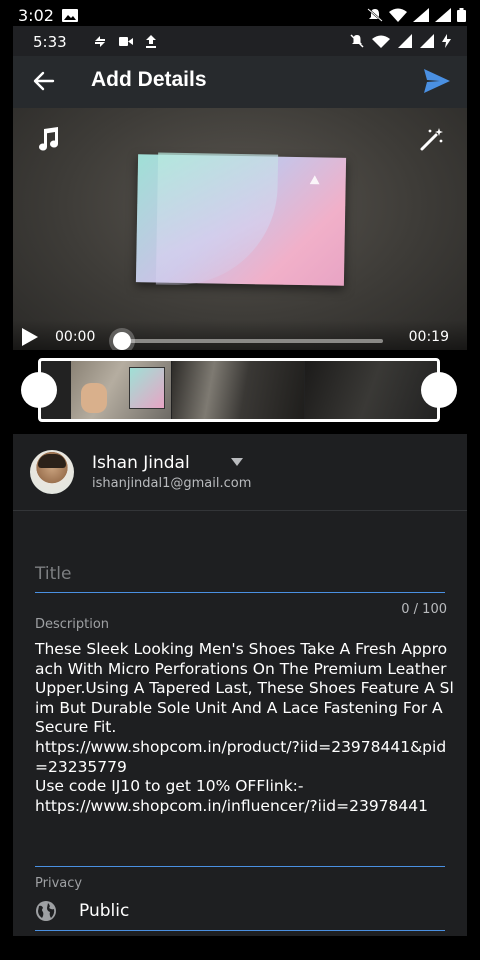 Image resolution: width=480 pixels, height=960 pixels. I want to click on current-time: 00:00, so click(75, 337).